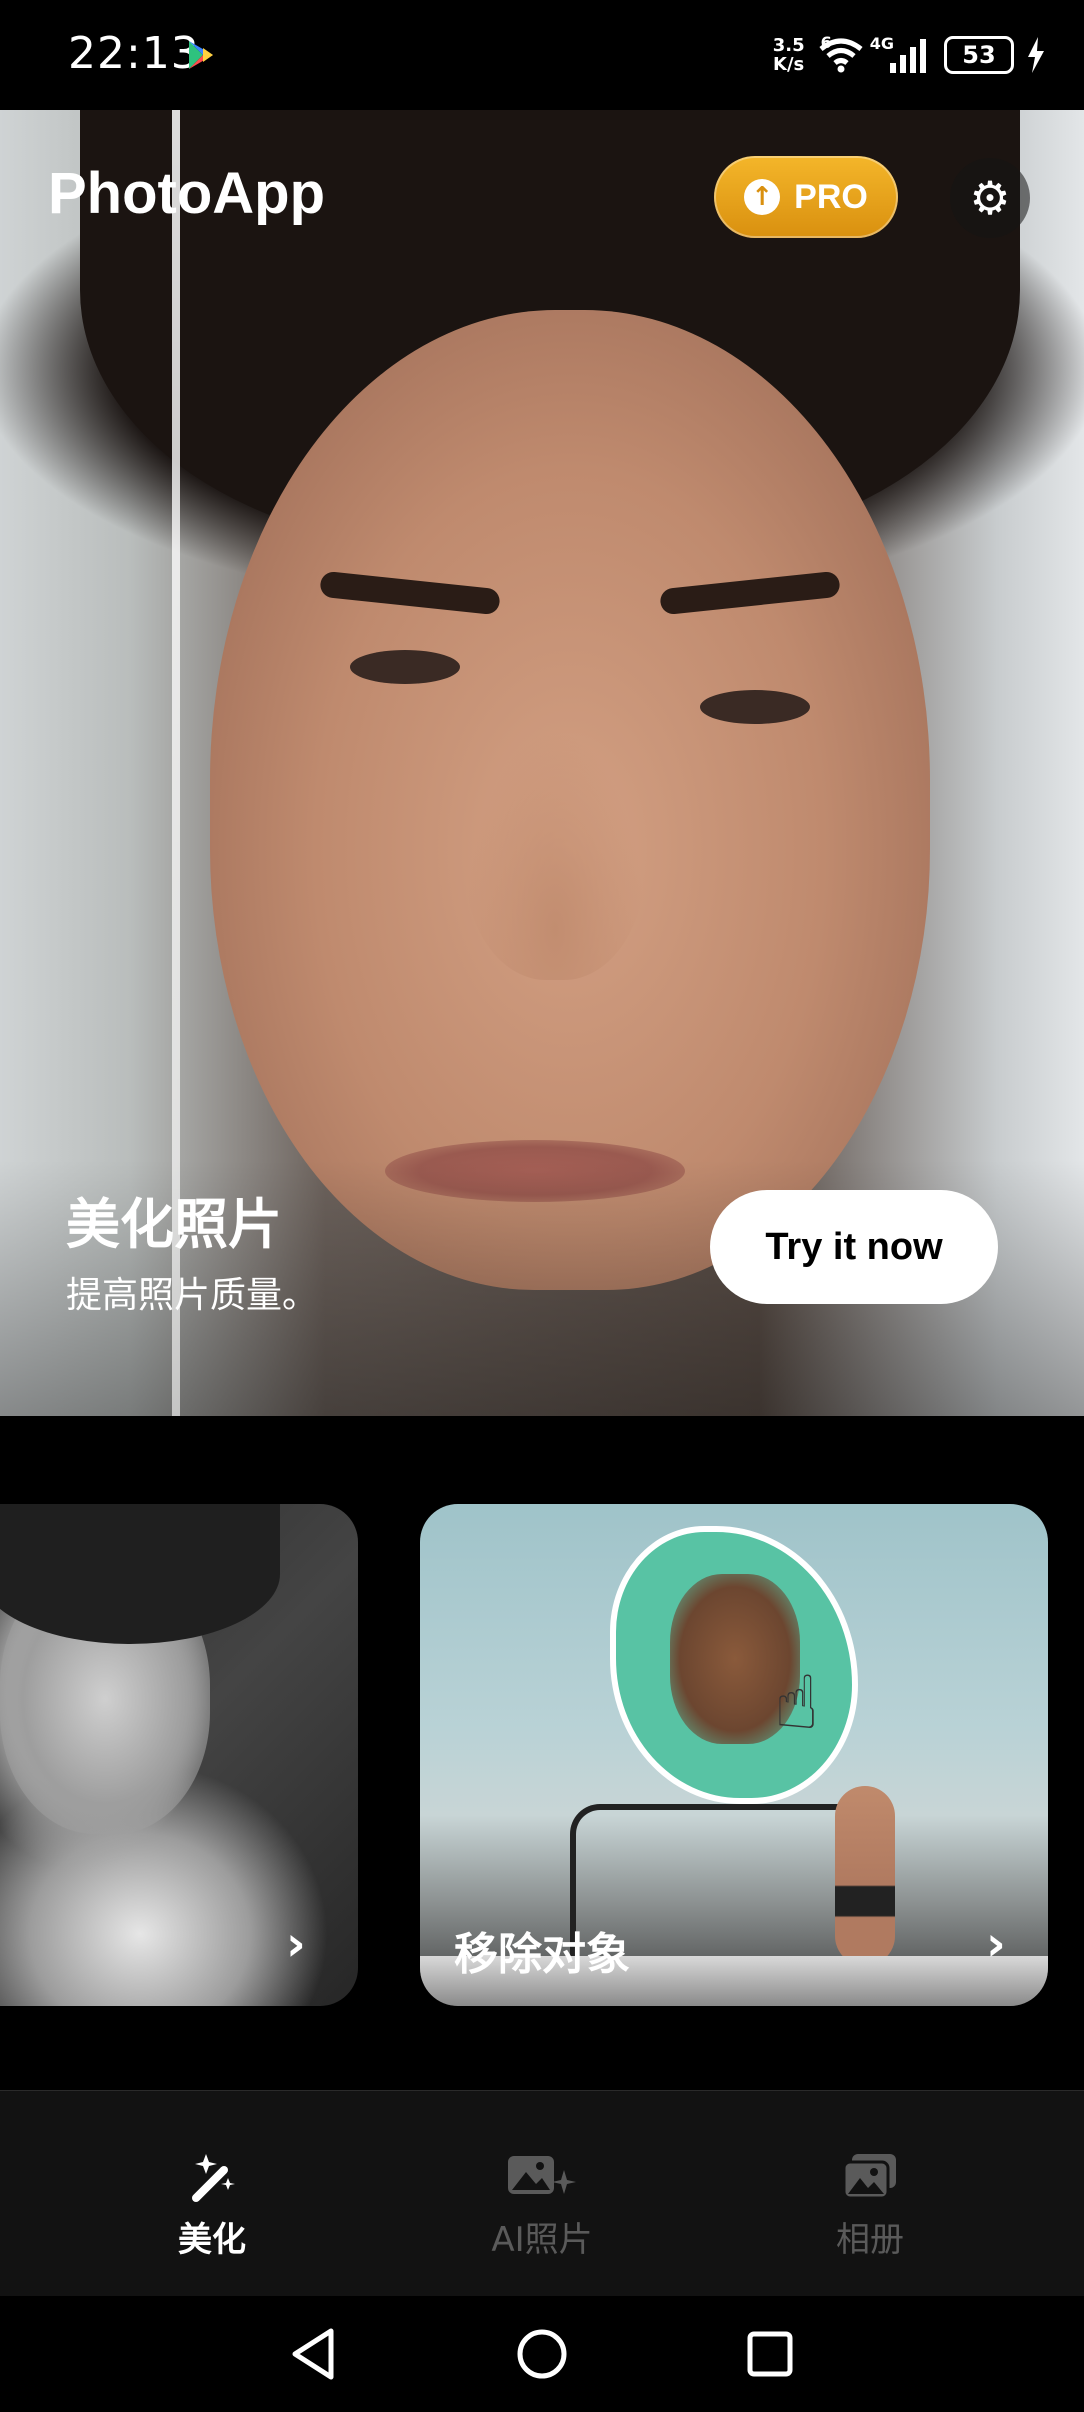 This screenshot has height=2412, width=1084. Describe the element at coordinates (212, 2240) in the screenshot. I see `nav-label-beautify: 美化` at that location.